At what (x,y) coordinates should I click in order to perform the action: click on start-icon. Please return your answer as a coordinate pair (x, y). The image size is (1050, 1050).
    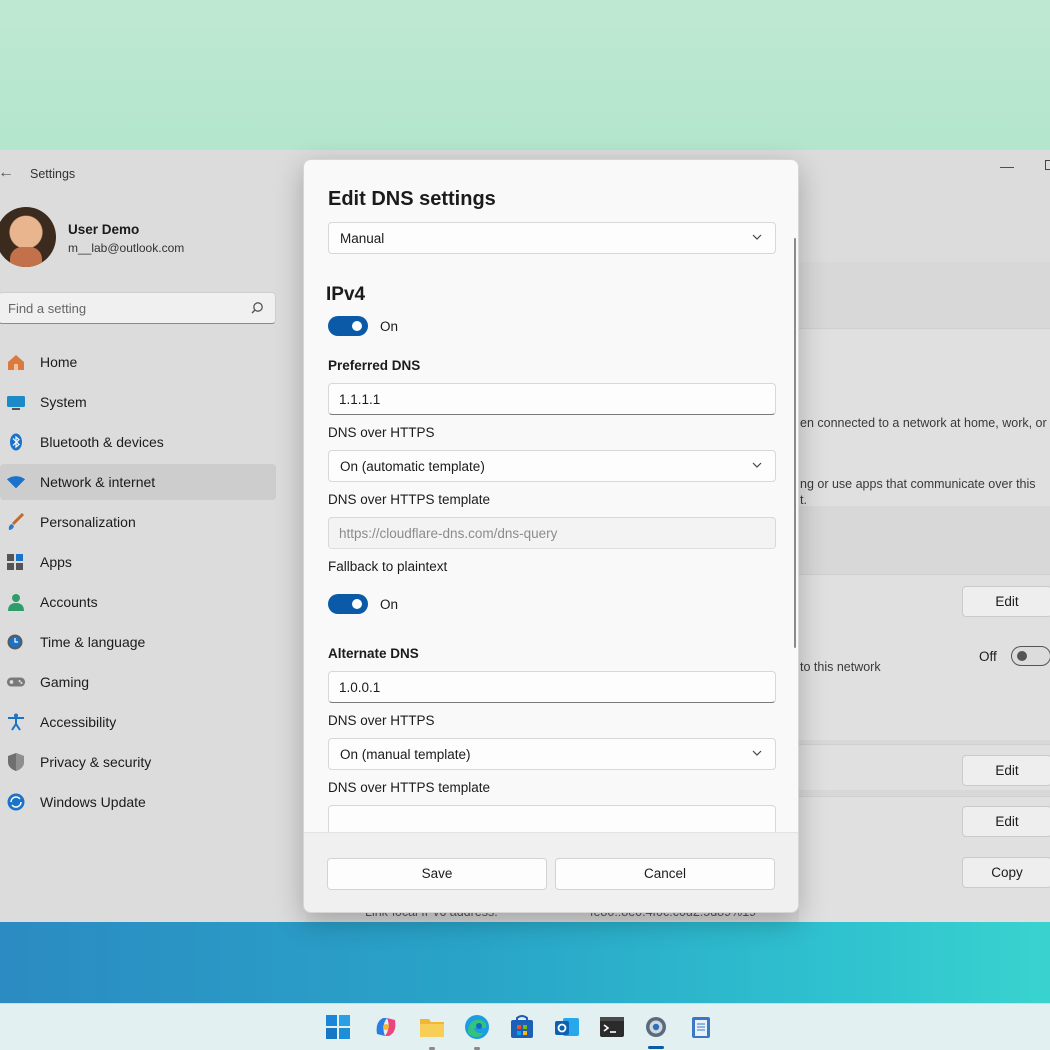
    Looking at the image, I should click on (338, 1027).